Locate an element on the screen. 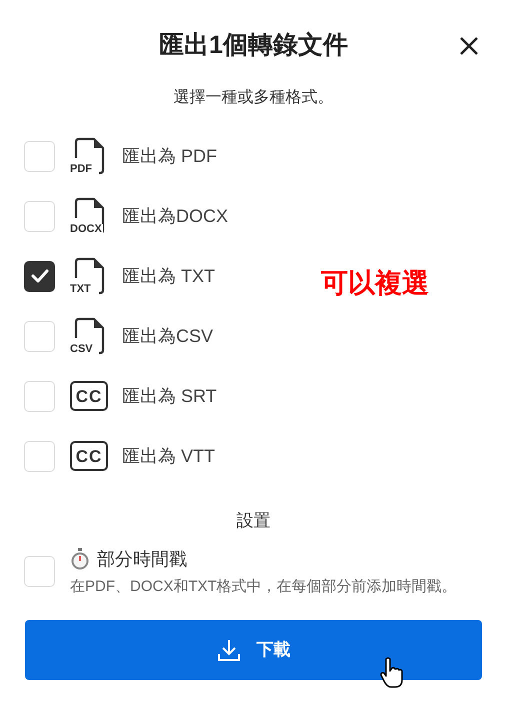  format-label: 匯出為 SRT is located at coordinates (169, 396).